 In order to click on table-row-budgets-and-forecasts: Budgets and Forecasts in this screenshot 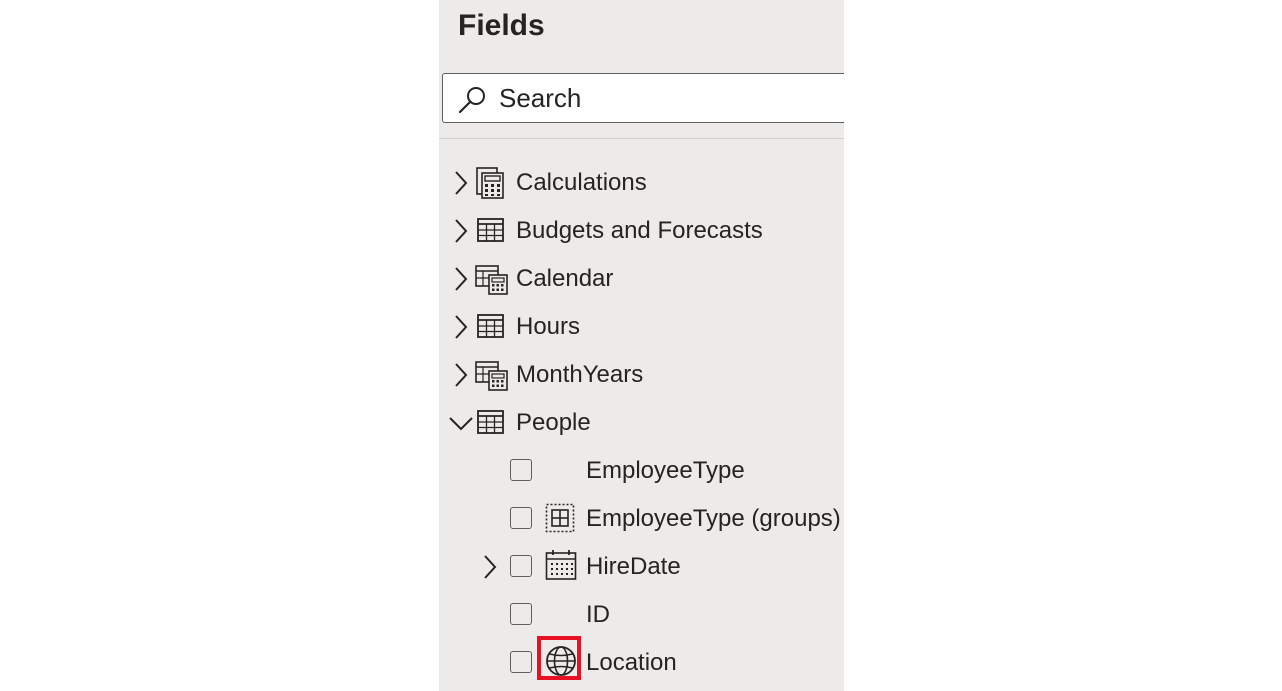, I will do `click(641, 231)`.